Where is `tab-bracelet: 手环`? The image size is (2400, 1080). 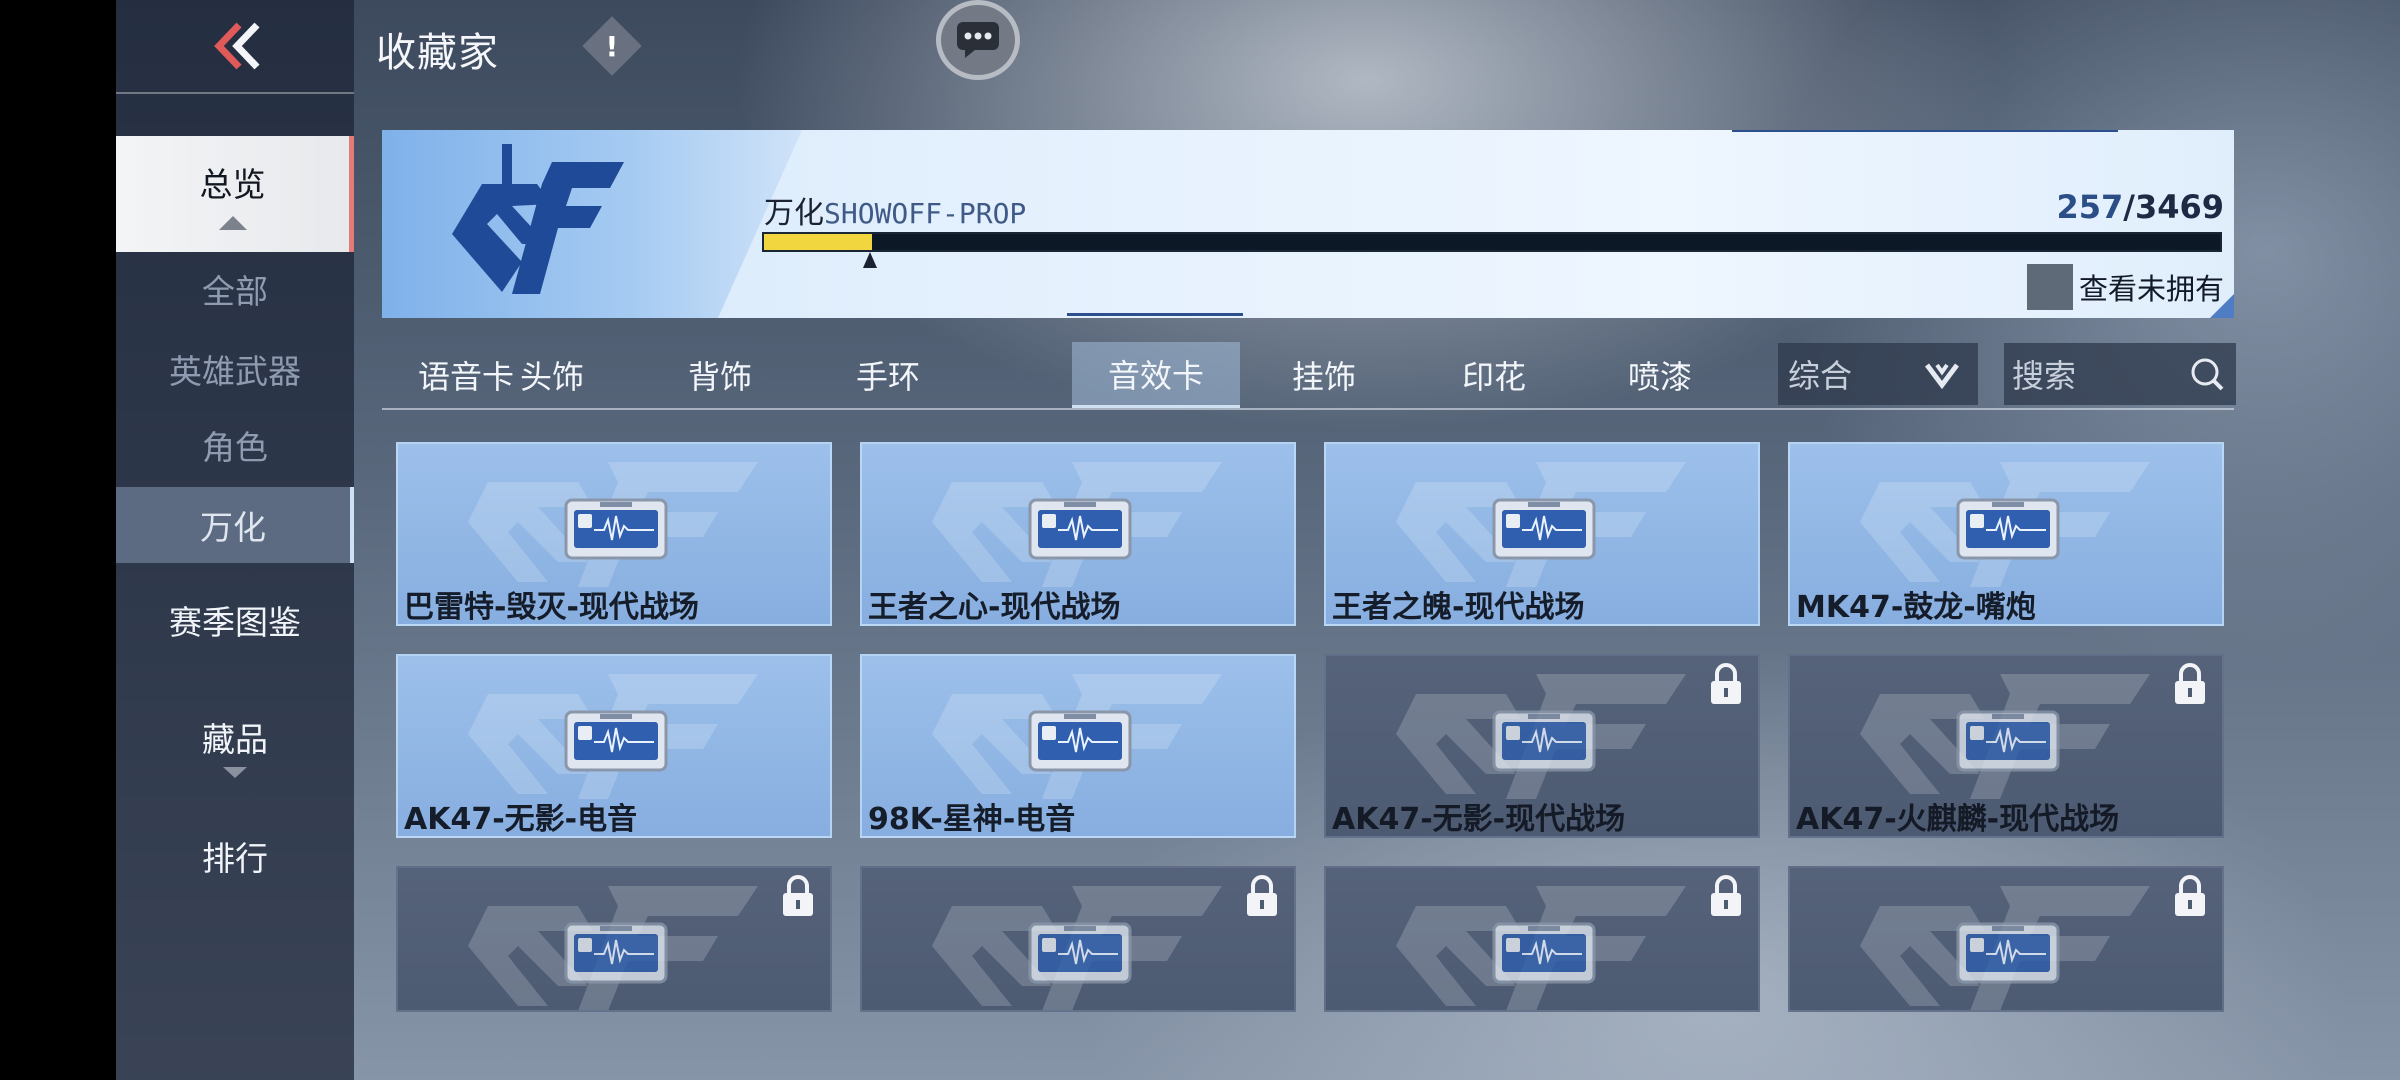
tab-bracelet: 手环 is located at coordinates (888, 375).